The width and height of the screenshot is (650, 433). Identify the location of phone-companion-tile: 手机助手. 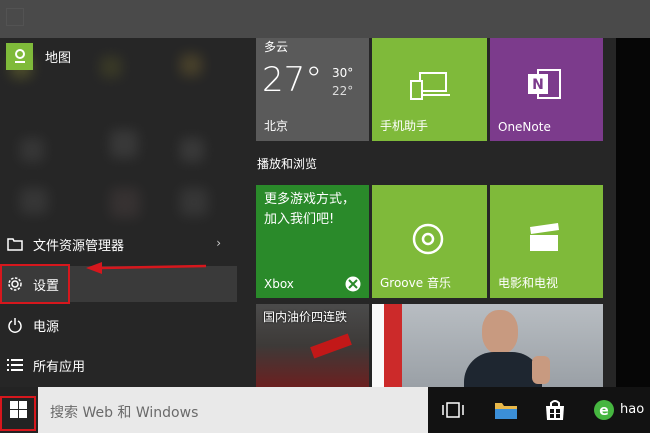
(429, 89).